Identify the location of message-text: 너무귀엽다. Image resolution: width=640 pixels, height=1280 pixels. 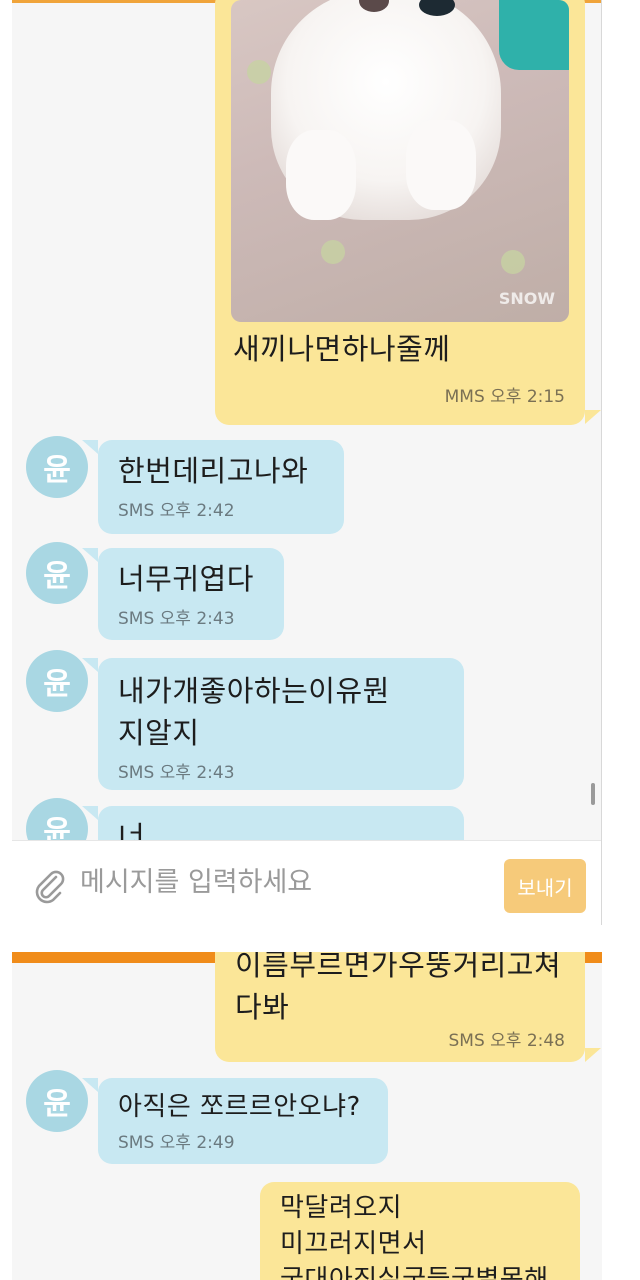
(186, 579).